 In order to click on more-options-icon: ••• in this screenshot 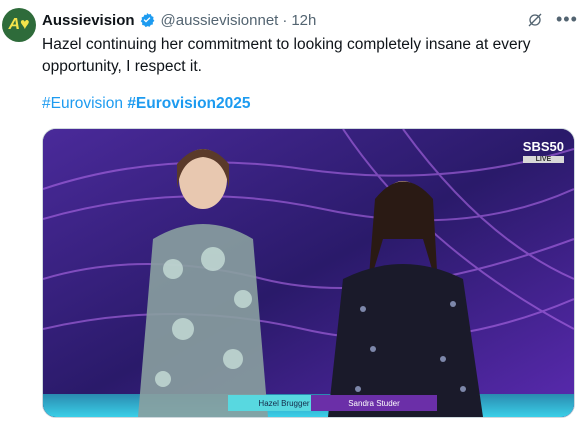, I will do `click(566, 19)`.